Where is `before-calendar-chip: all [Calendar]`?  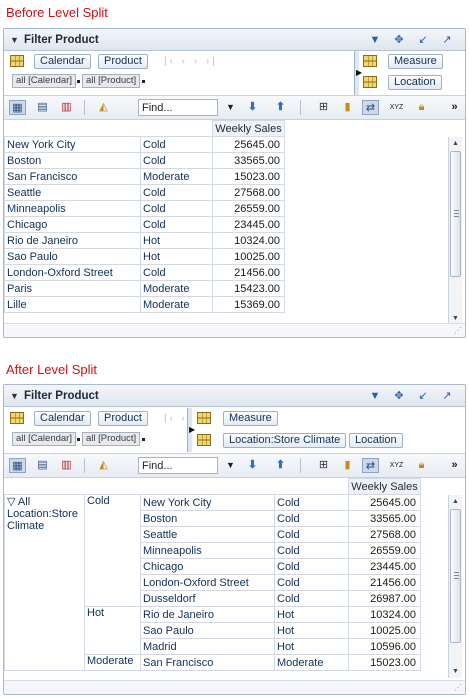 before-calendar-chip: all [Calendar] is located at coordinates (44, 81).